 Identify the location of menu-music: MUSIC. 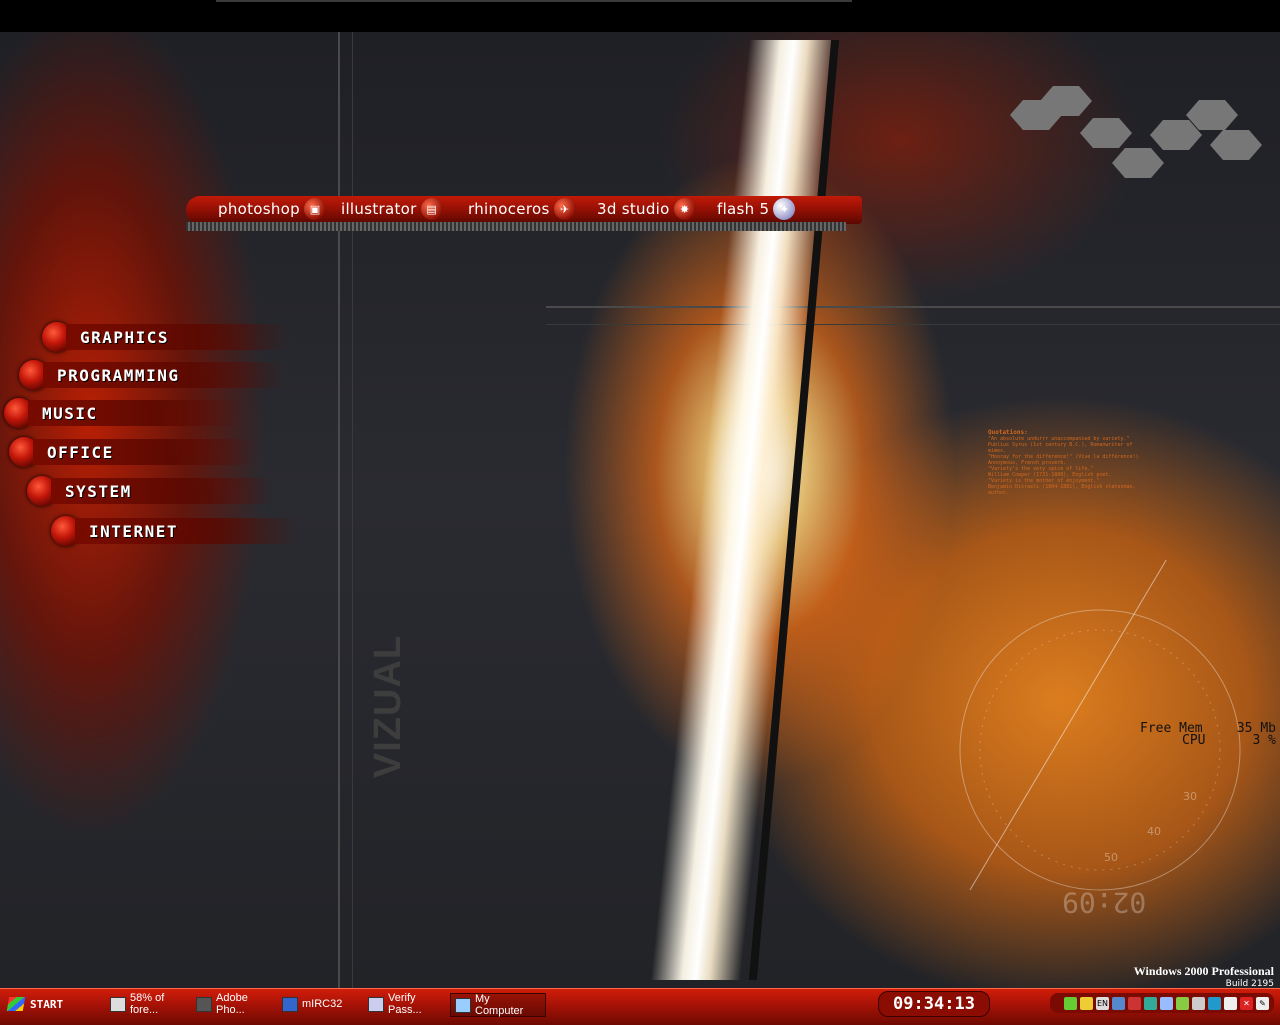
(123, 413).